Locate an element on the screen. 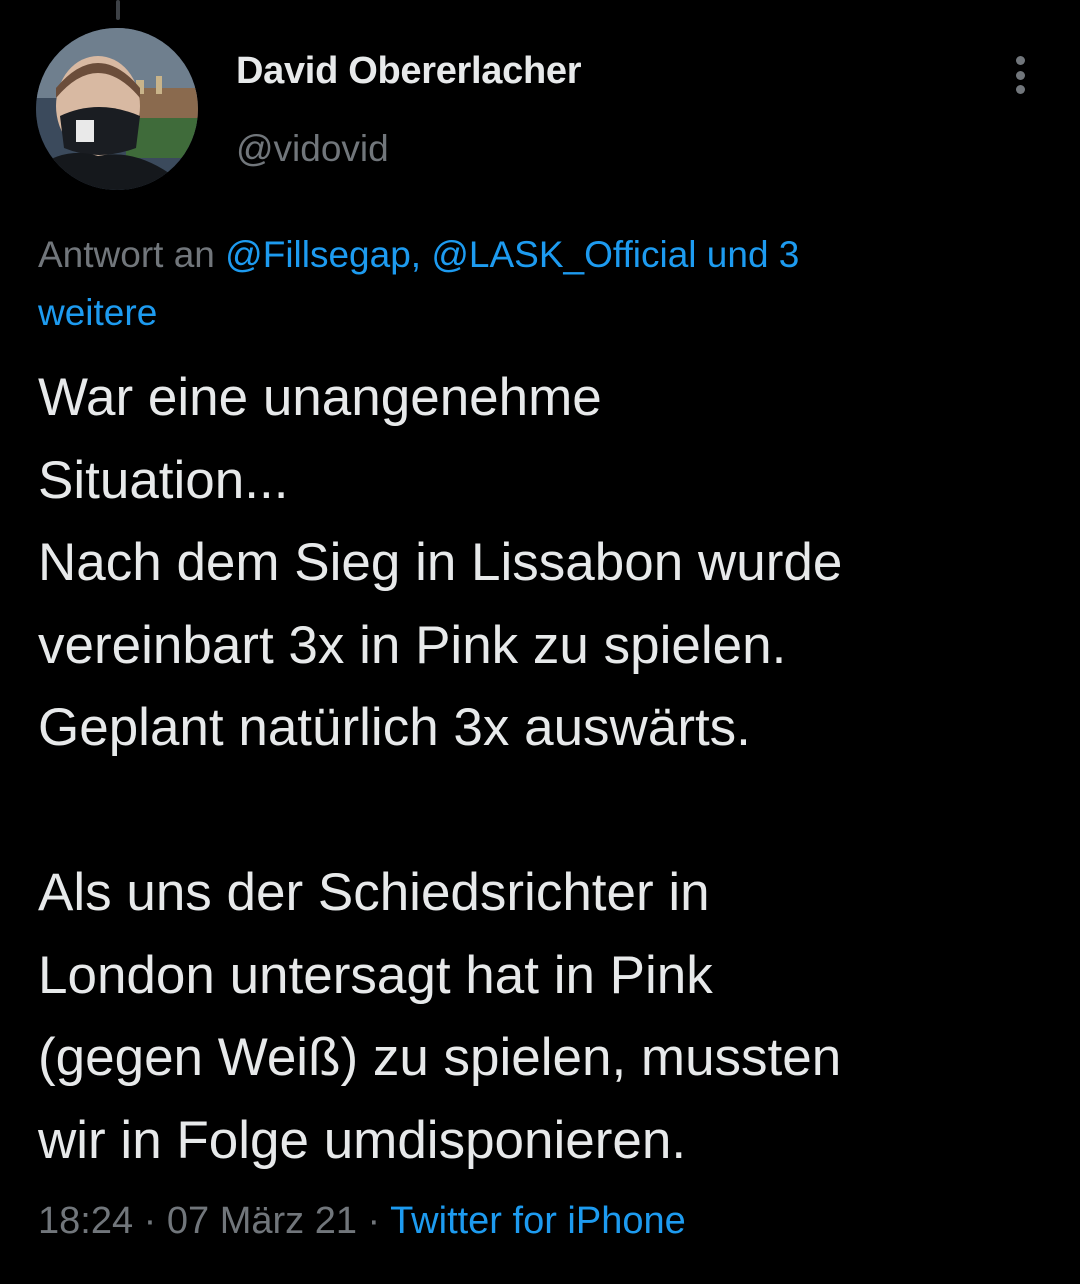  tweet-text-line: War eine unangenehme is located at coordinates (320, 397).